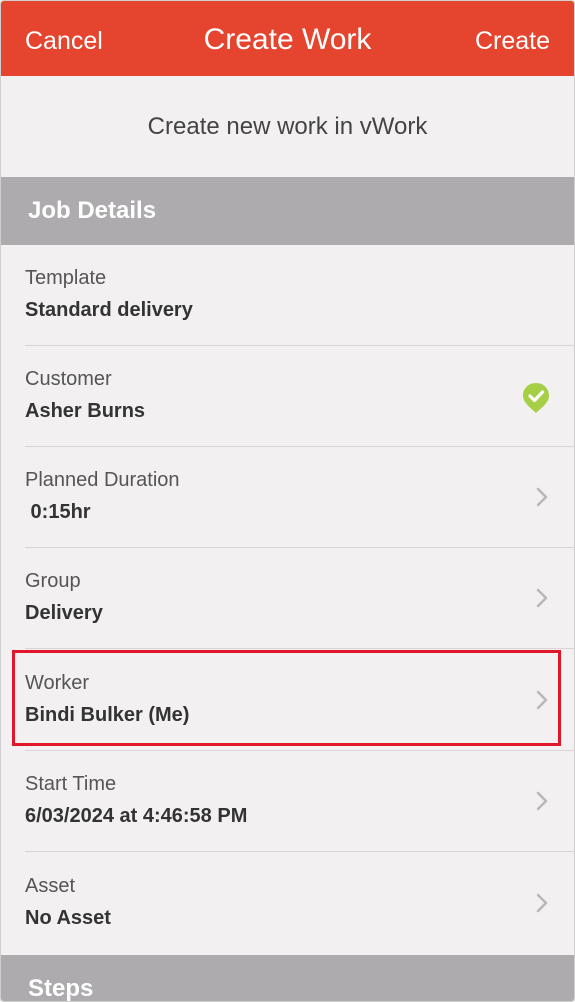 The image size is (575, 1002). What do you see at coordinates (287, 598) in the screenshot?
I see `field-row-group: Group Delivery` at bounding box center [287, 598].